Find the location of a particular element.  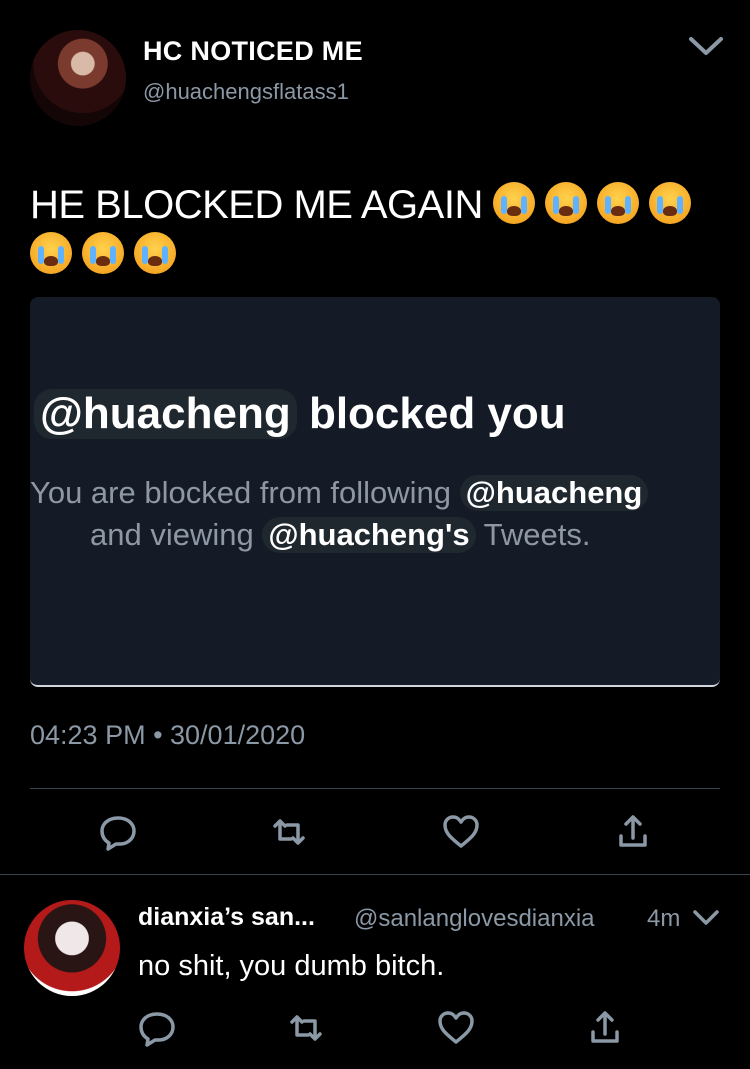

tweet-text: HE BLOCKED ME AGAIN is located at coordinates (380, 230).